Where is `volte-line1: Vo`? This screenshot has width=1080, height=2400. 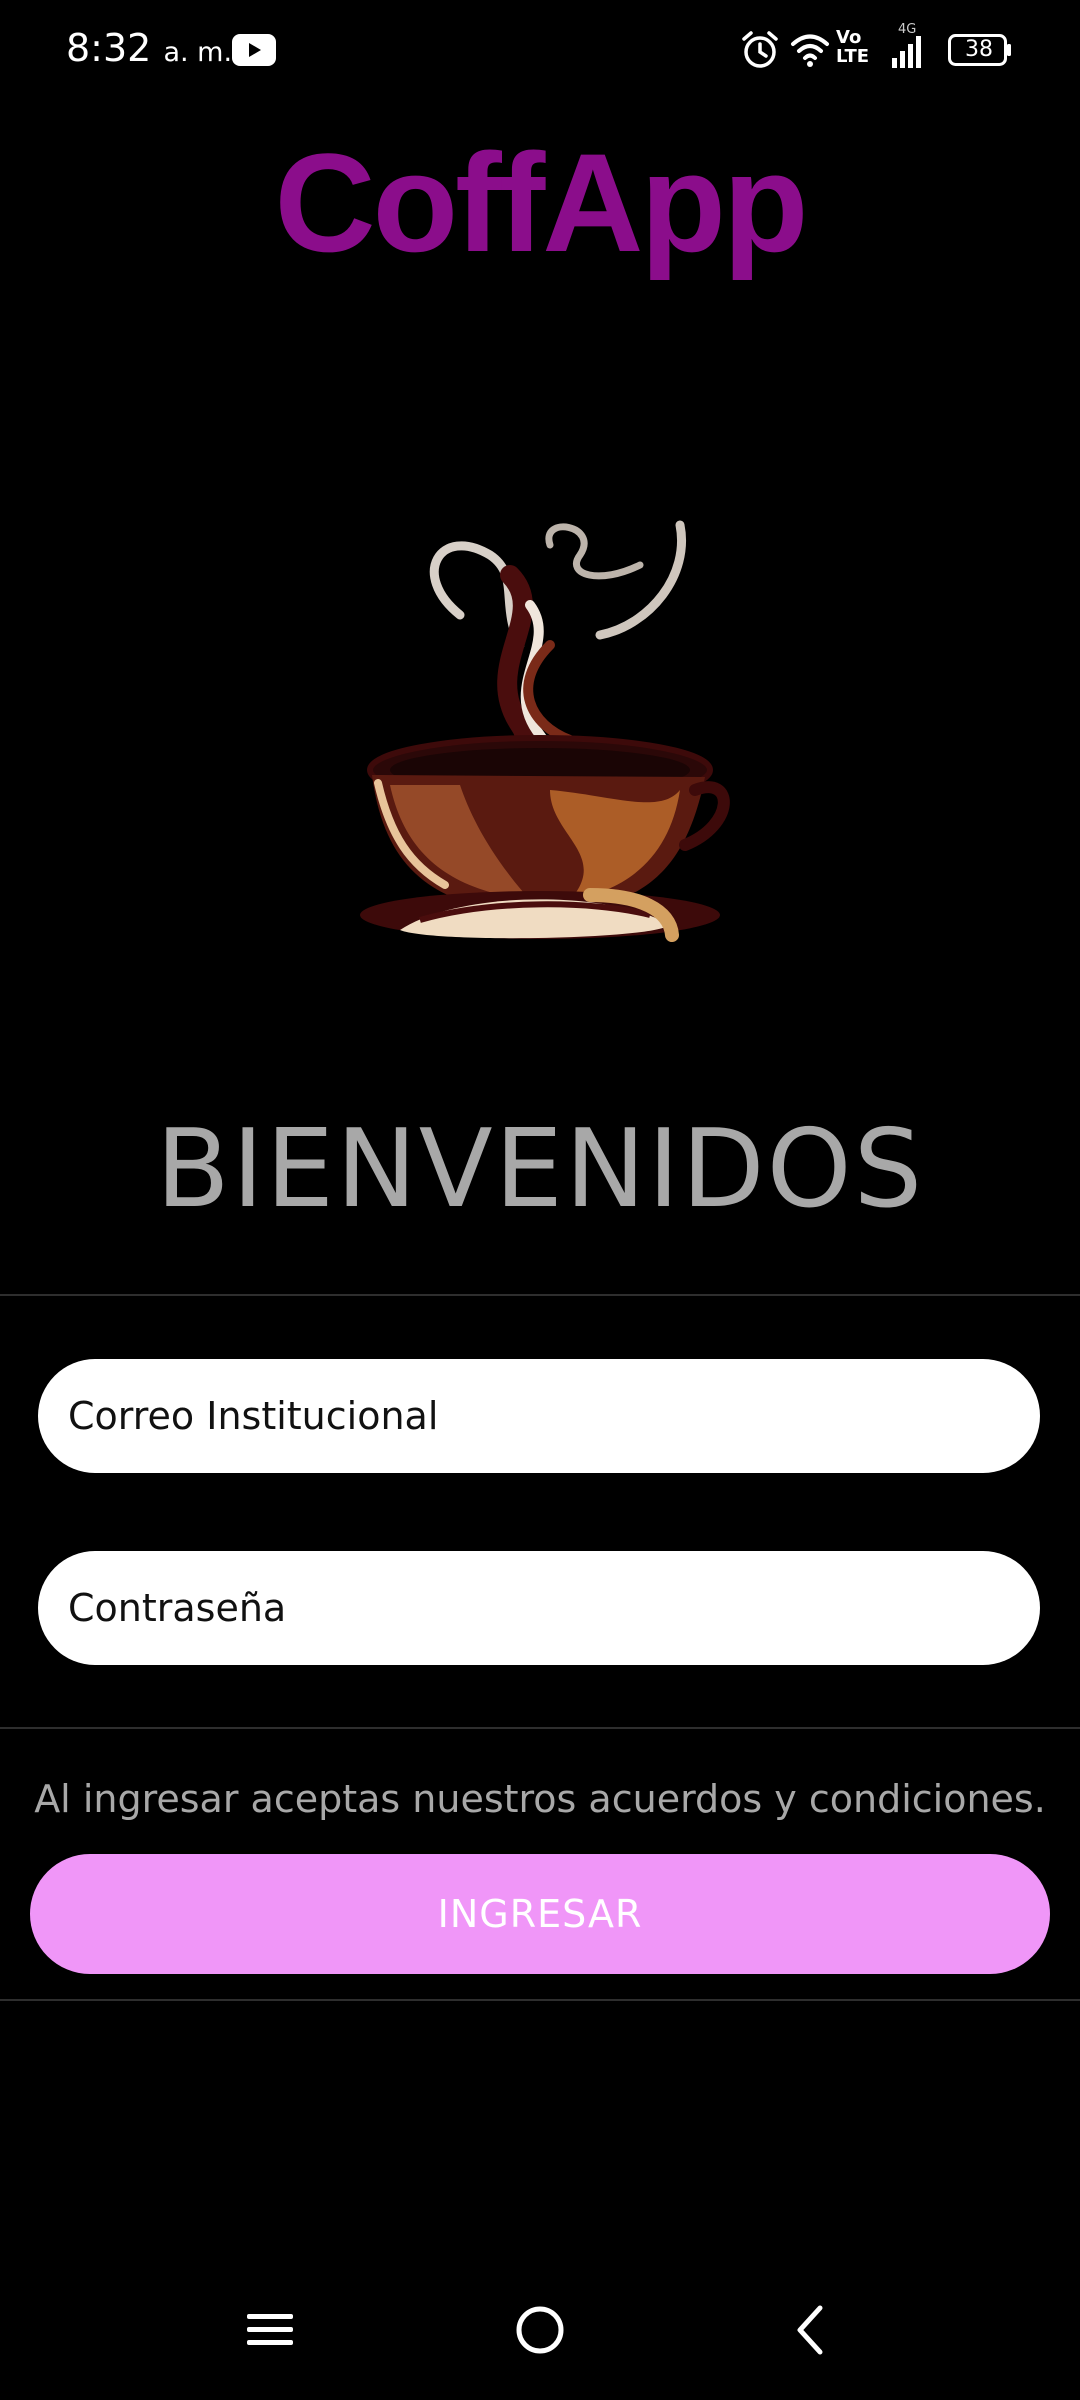
volte-line1: Vo is located at coordinates (849, 37).